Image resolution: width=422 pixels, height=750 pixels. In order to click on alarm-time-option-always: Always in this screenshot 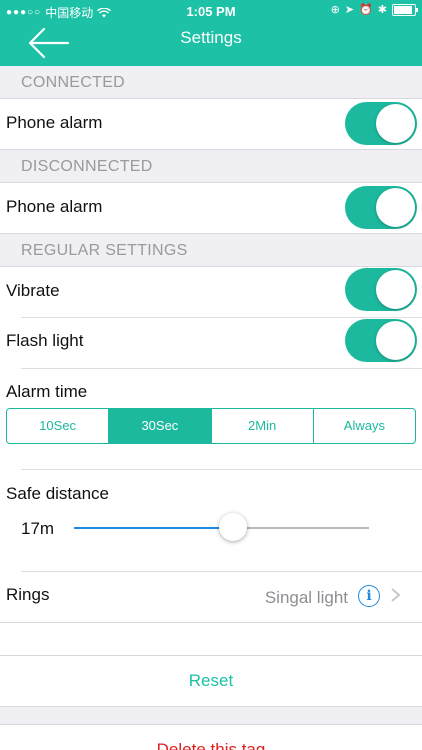, I will do `click(364, 426)`.